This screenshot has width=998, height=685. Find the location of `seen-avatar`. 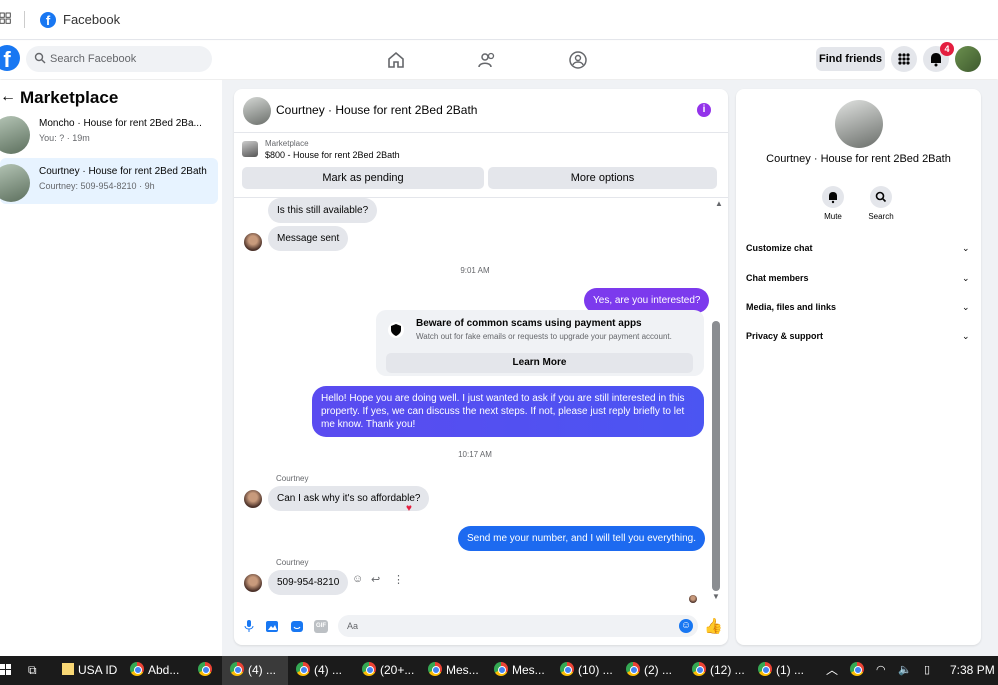

seen-avatar is located at coordinates (693, 599).